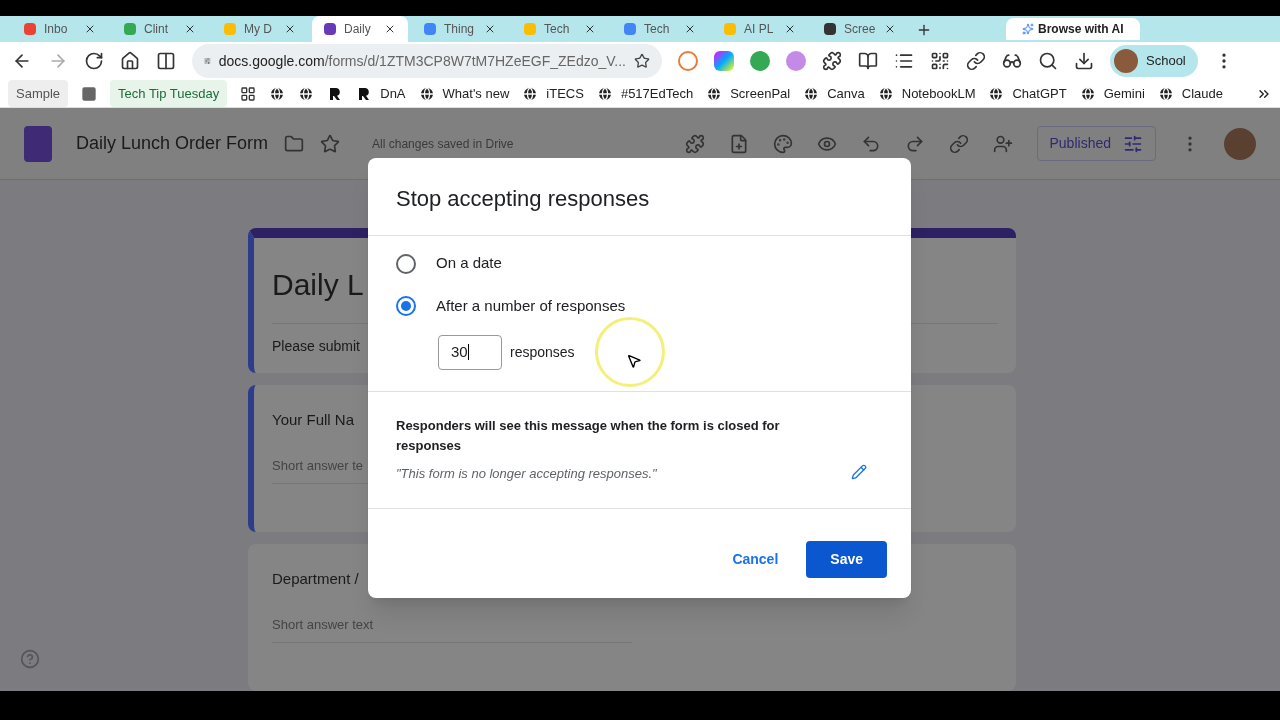  I want to click on search-icon, so click(1048, 61).